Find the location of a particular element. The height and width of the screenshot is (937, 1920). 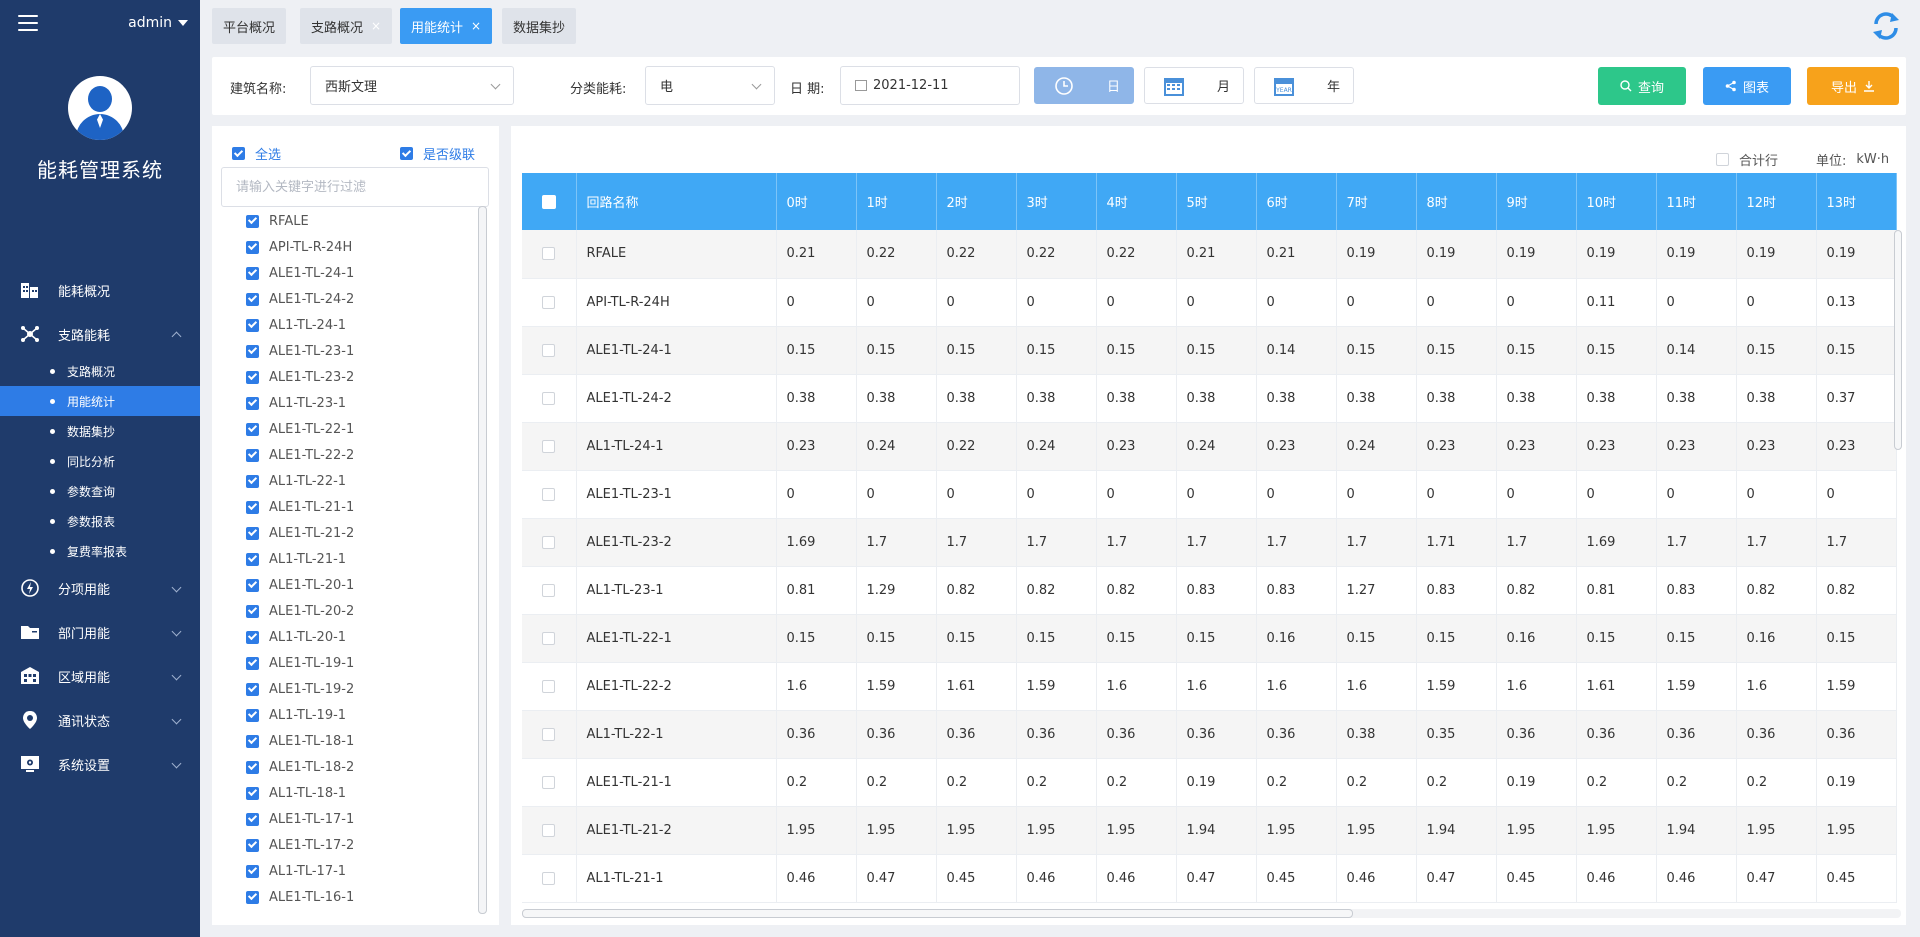

tree-item: ALE1-TL-24-2 is located at coordinates (361, 299).